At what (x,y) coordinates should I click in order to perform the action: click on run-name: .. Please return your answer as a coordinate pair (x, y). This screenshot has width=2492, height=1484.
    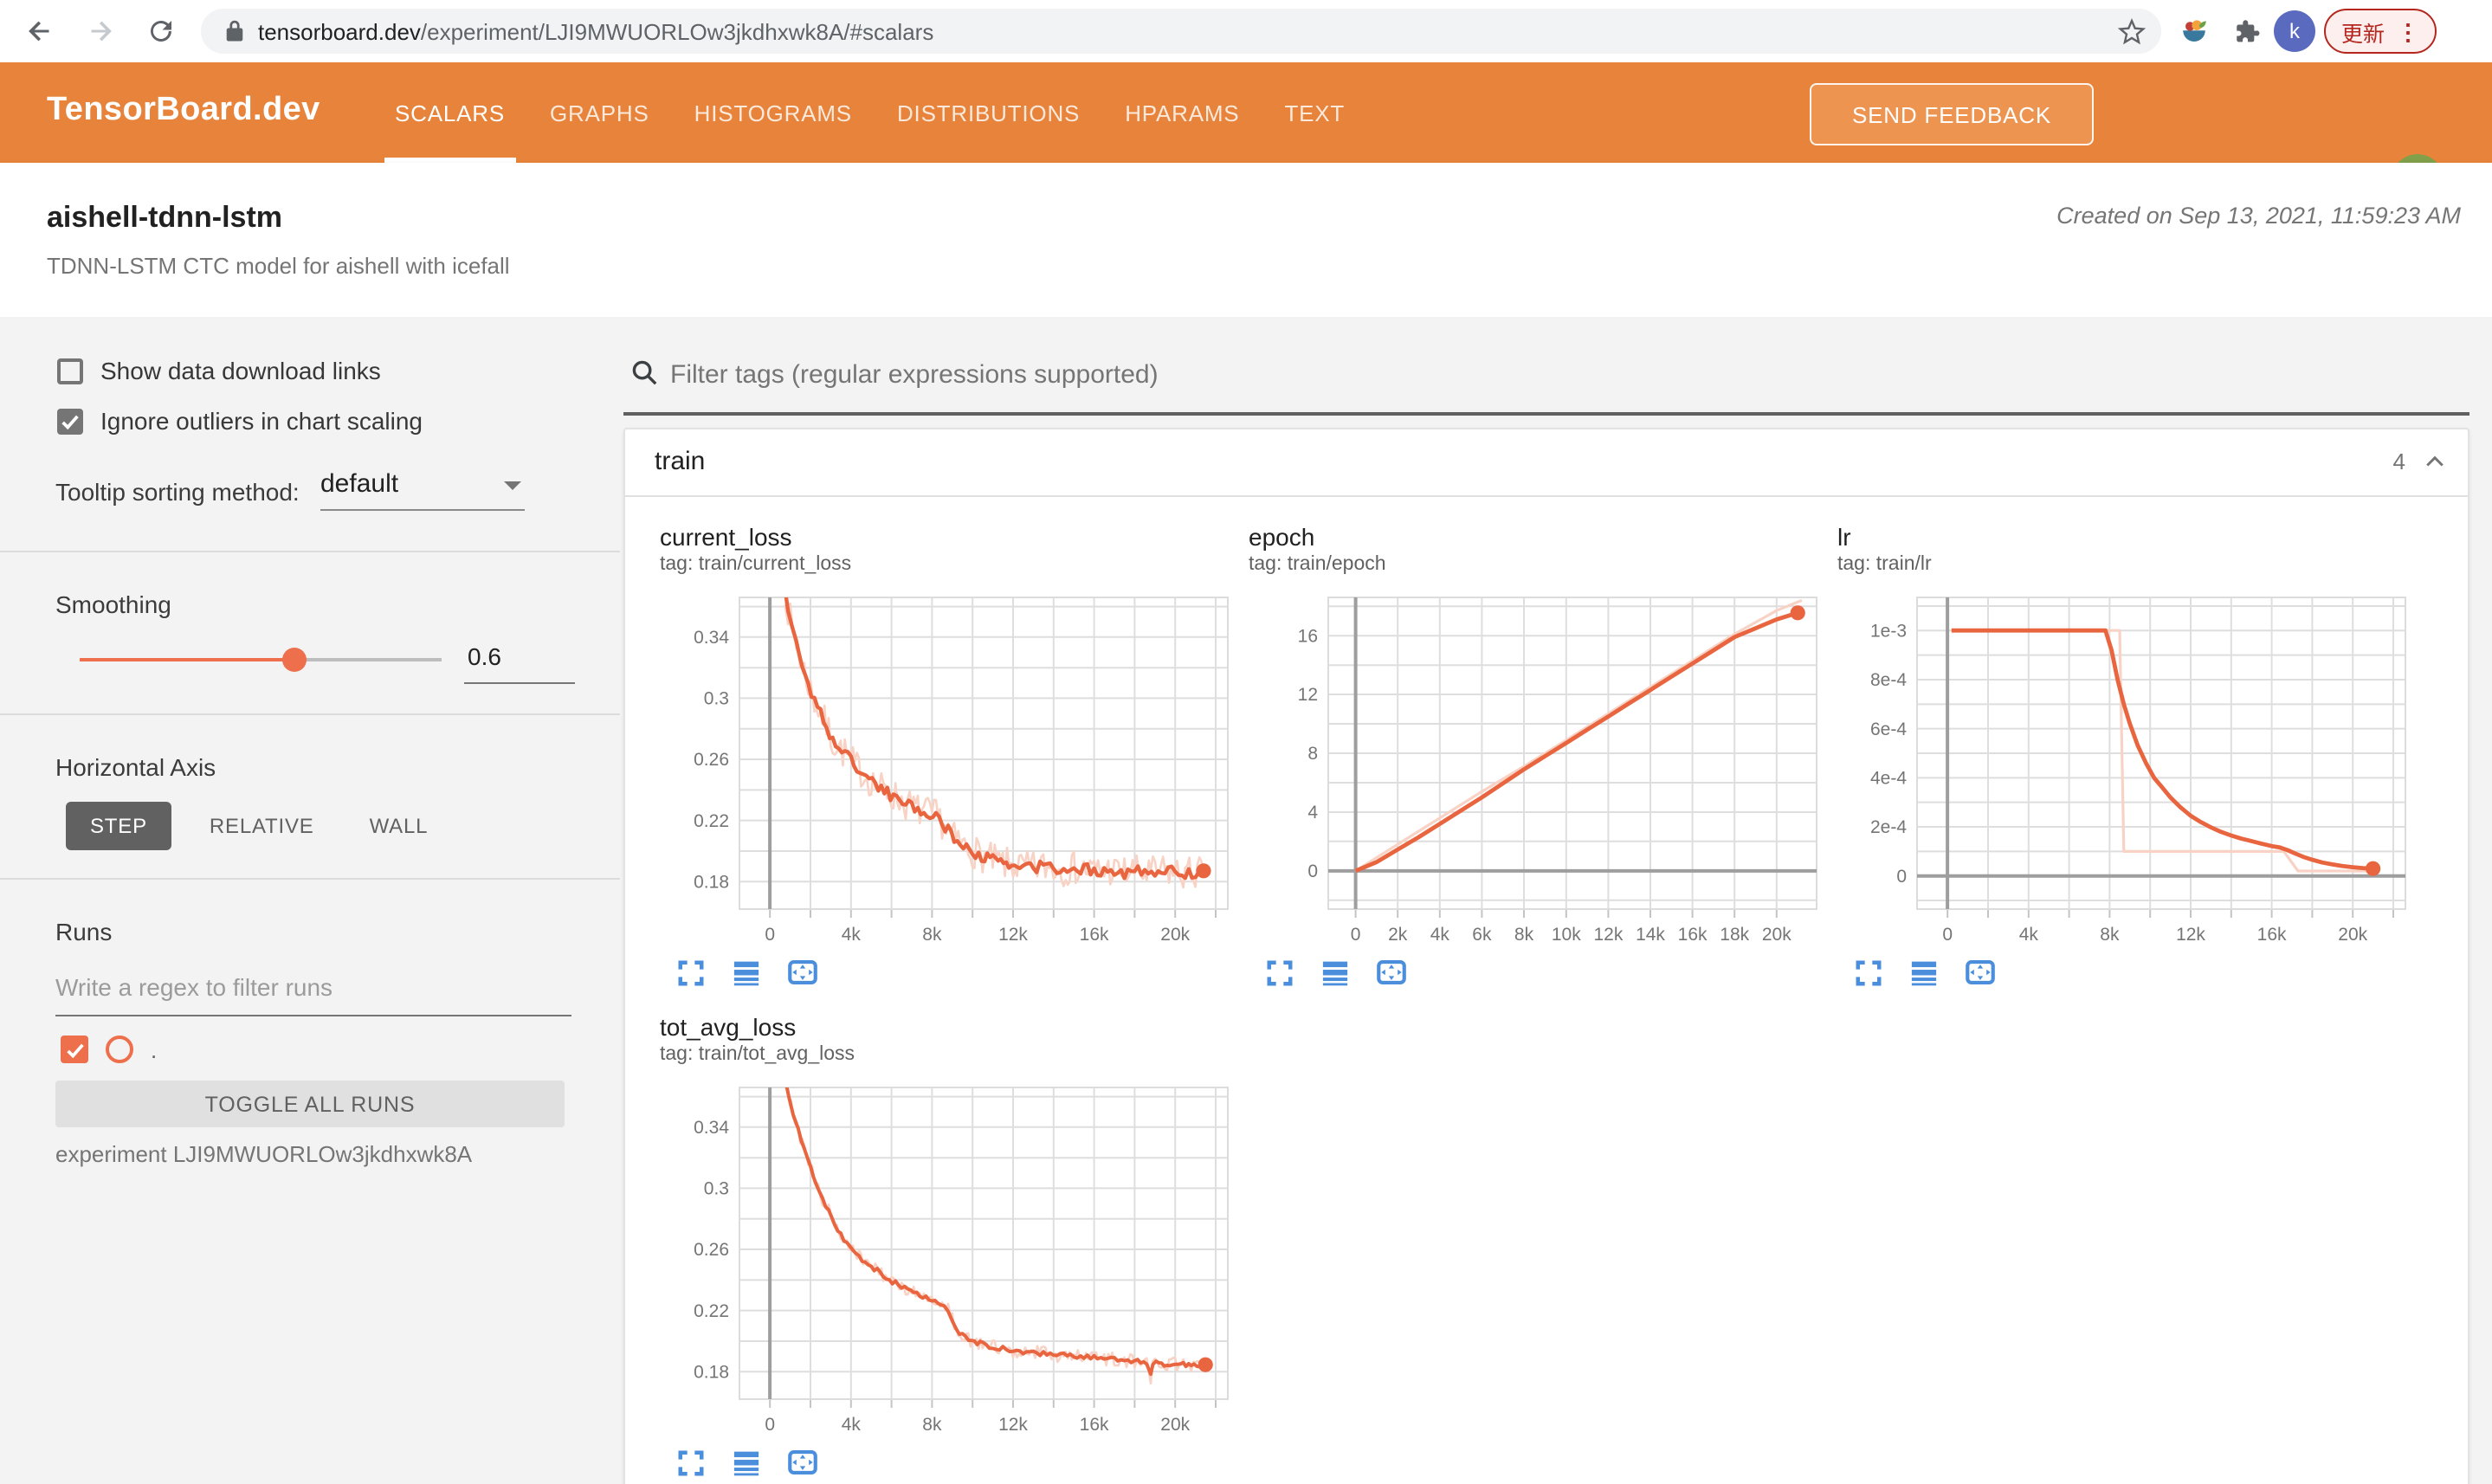
    Looking at the image, I should click on (154, 1049).